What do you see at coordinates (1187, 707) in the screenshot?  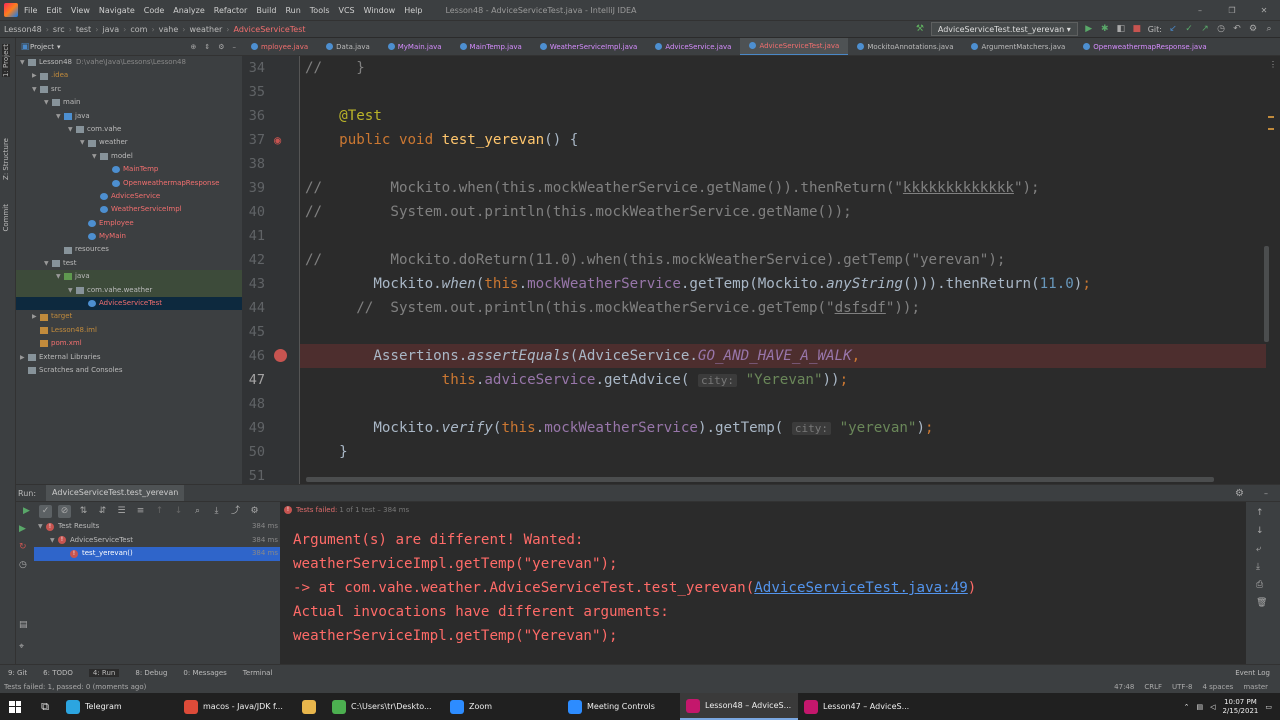 I see `tray-chevron-icon: ⌃` at bounding box center [1187, 707].